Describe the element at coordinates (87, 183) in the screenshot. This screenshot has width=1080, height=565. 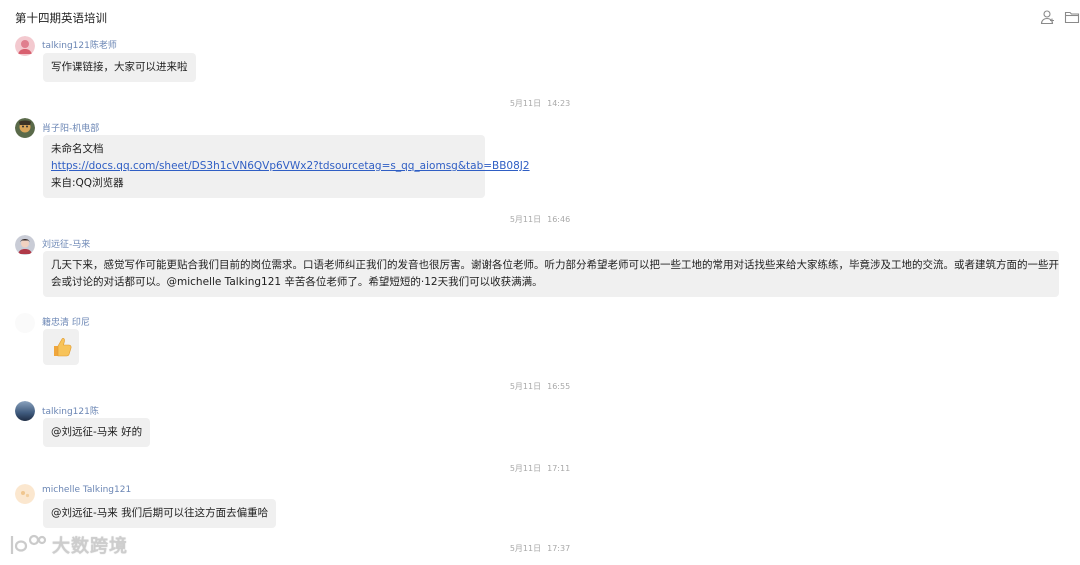
I see `doc-source: 来自:QQ浏览器` at that location.